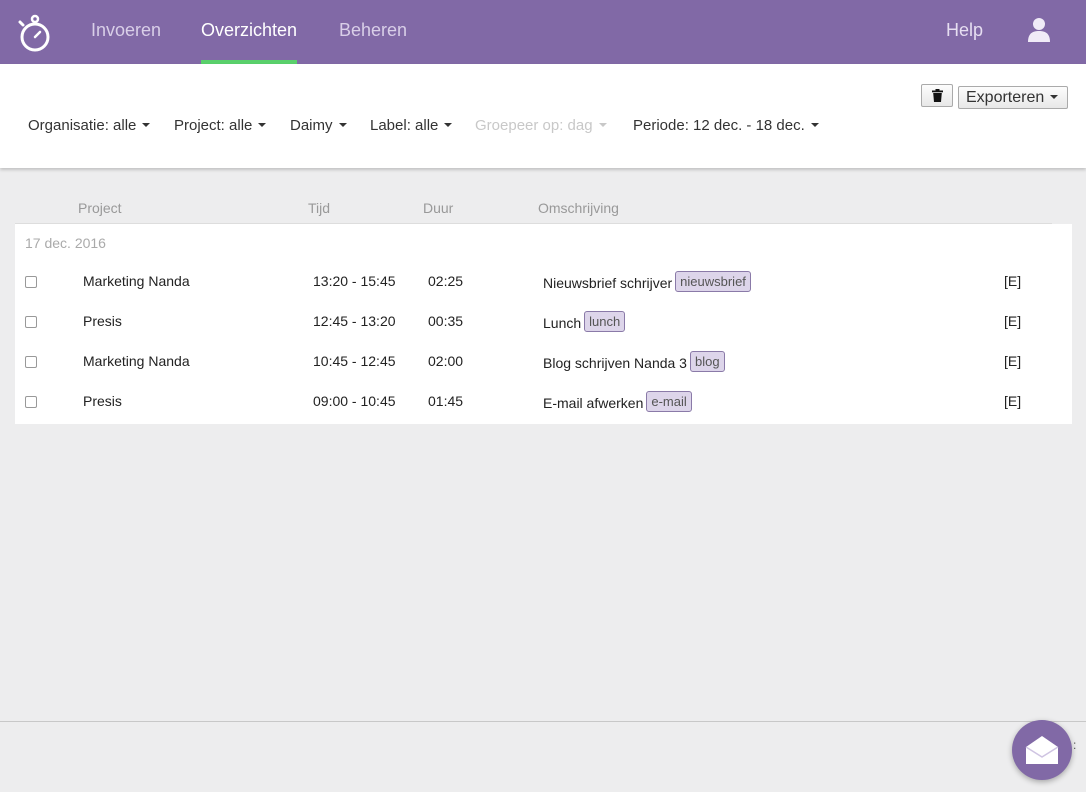 This screenshot has height=792, width=1086. Describe the element at coordinates (707, 361) in the screenshot. I see `label-tag: blog` at that location.